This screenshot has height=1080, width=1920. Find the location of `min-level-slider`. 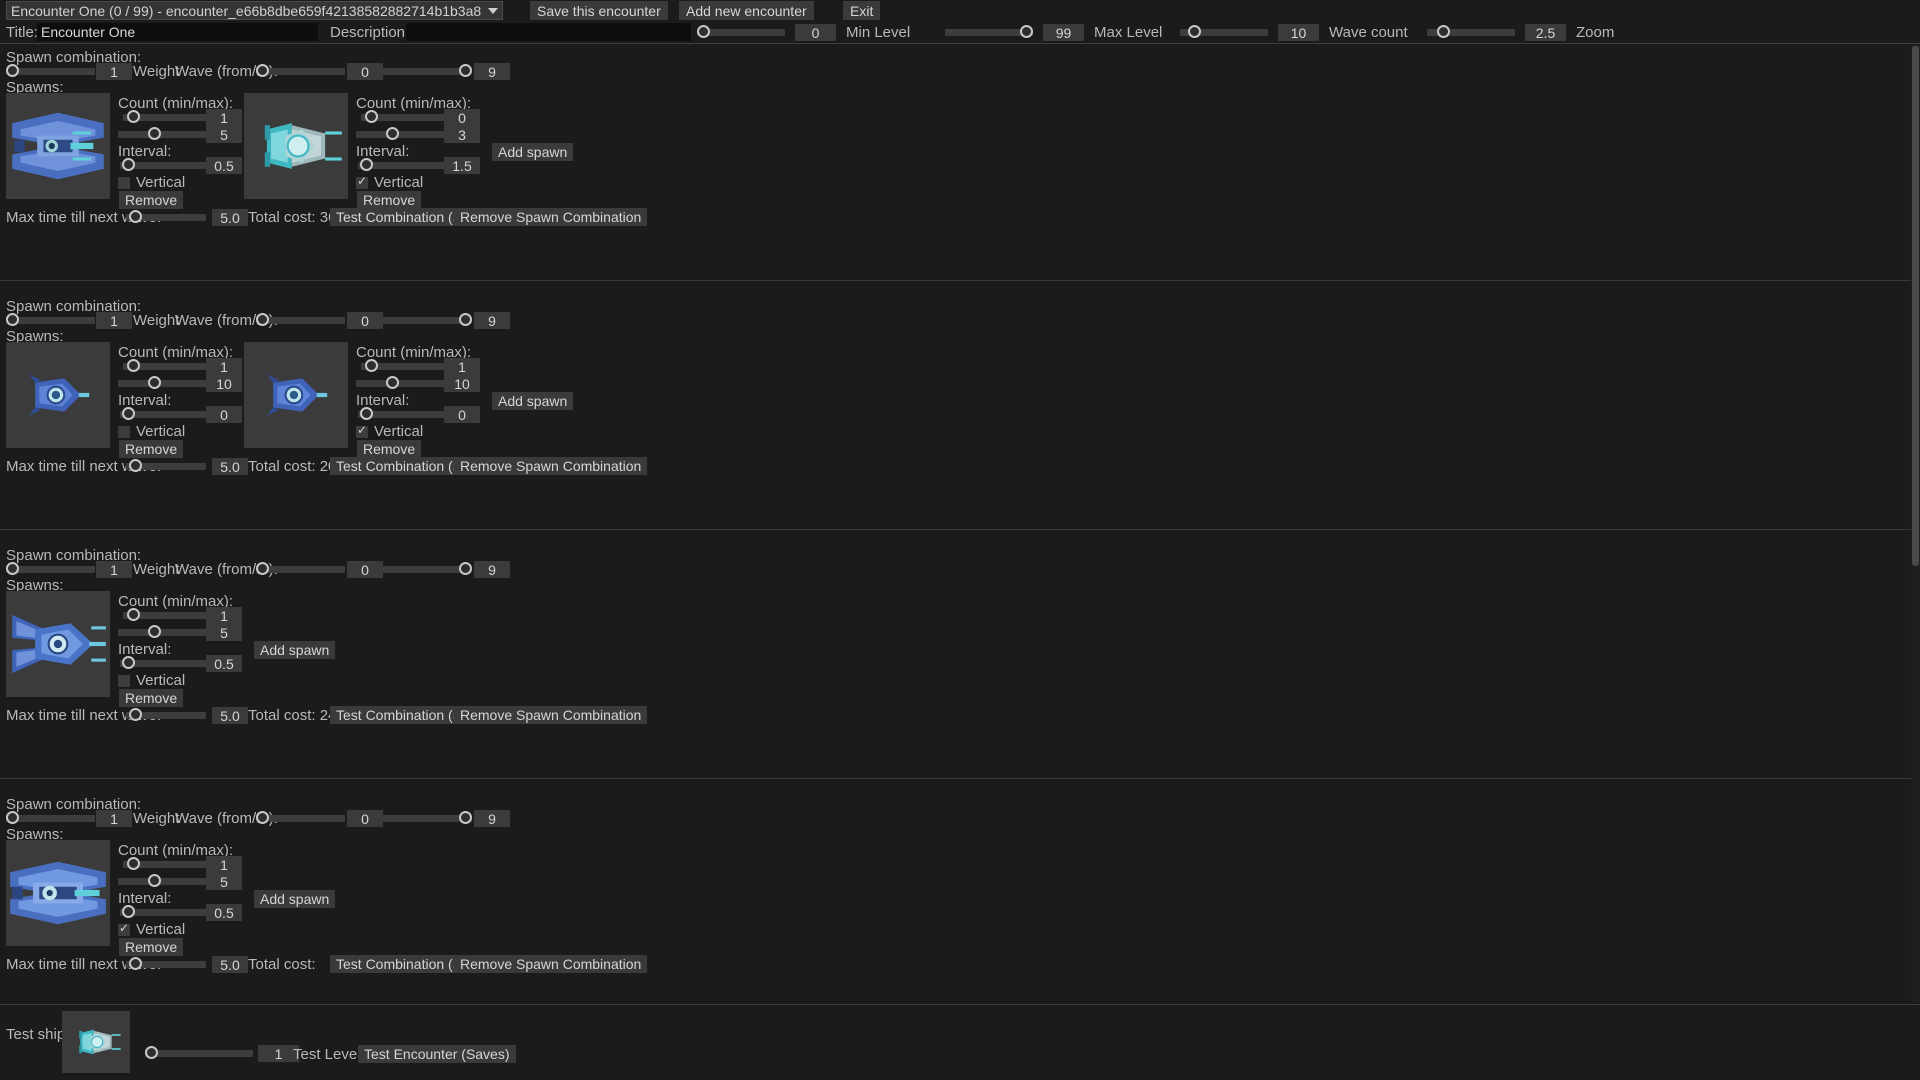

min-level-slider is located at coordinates (741, 32).